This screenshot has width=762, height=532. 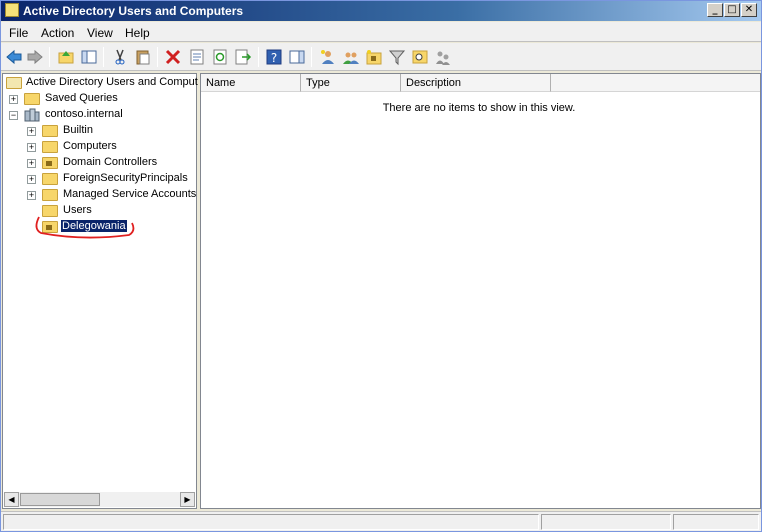 I want to click on tree-item-label: contoso.internal, so click(x=84, y=114).